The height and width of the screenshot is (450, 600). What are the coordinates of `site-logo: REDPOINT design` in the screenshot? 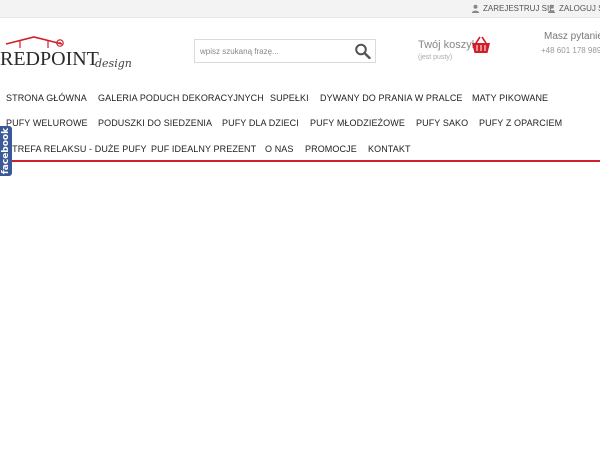 It's located at (67, 54).